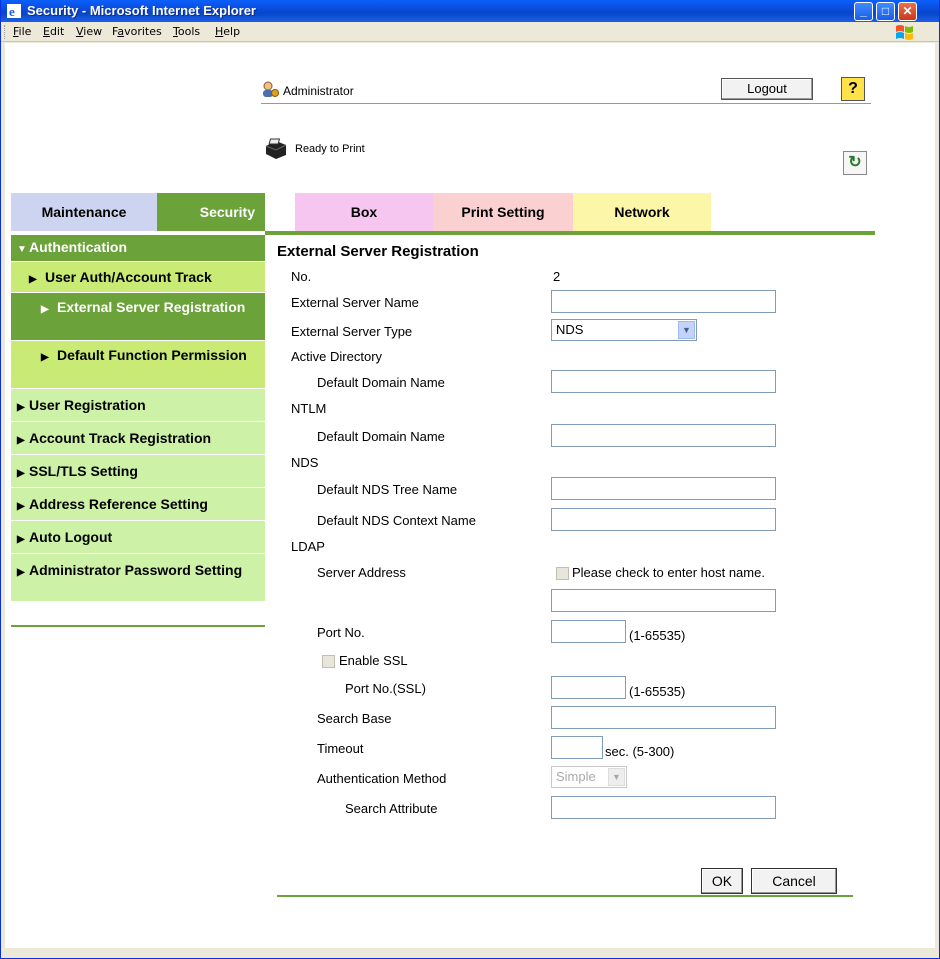 The width and height of the screenshot is (940, 959). Describe the element at coordinates (663, 435) in the screenshot. I see `ntlm-domain-input` at that location.